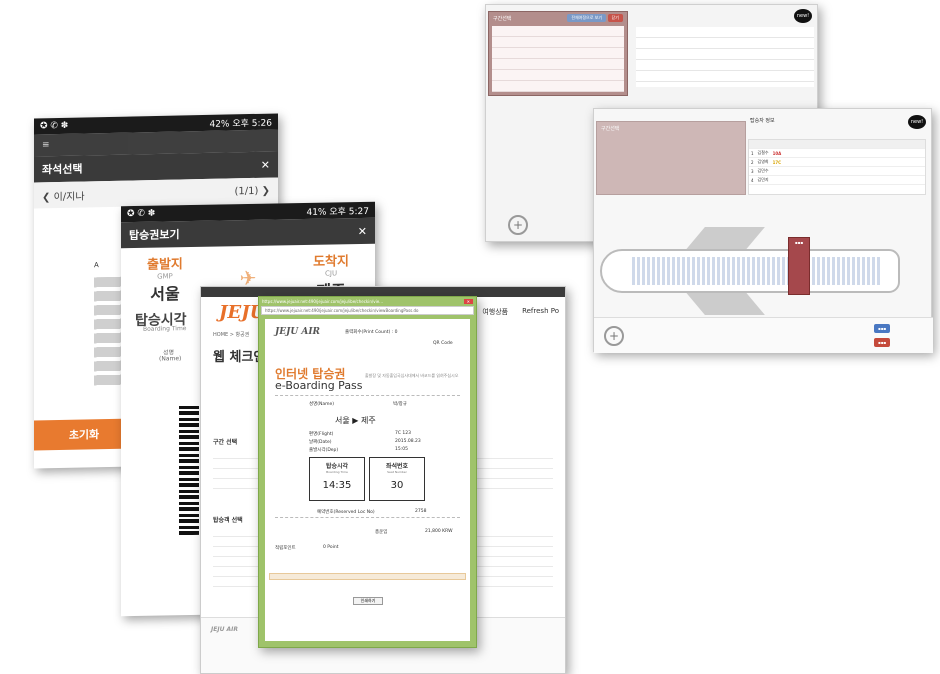  What do you see at coordinates (763, 335) in the screenshot?
I see `bottom-toolbar: + ▪▪▪ ▪▪▪` at bounding box center [763, 335].